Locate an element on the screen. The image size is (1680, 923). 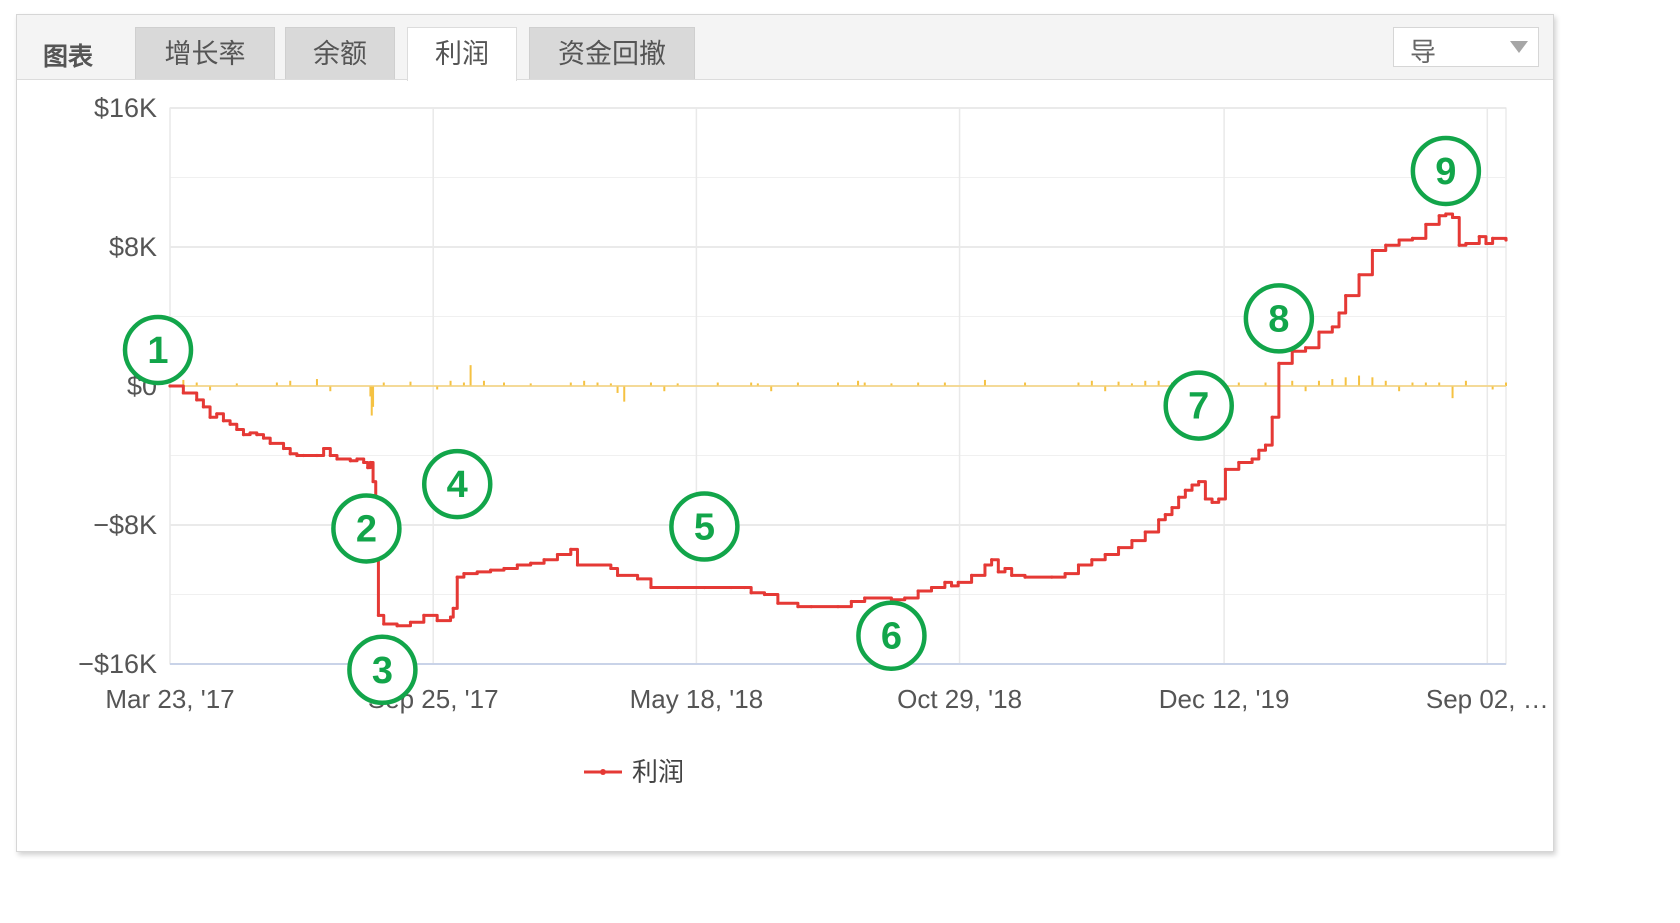
annotation-label: 6 is located at coordinates (891, 637).